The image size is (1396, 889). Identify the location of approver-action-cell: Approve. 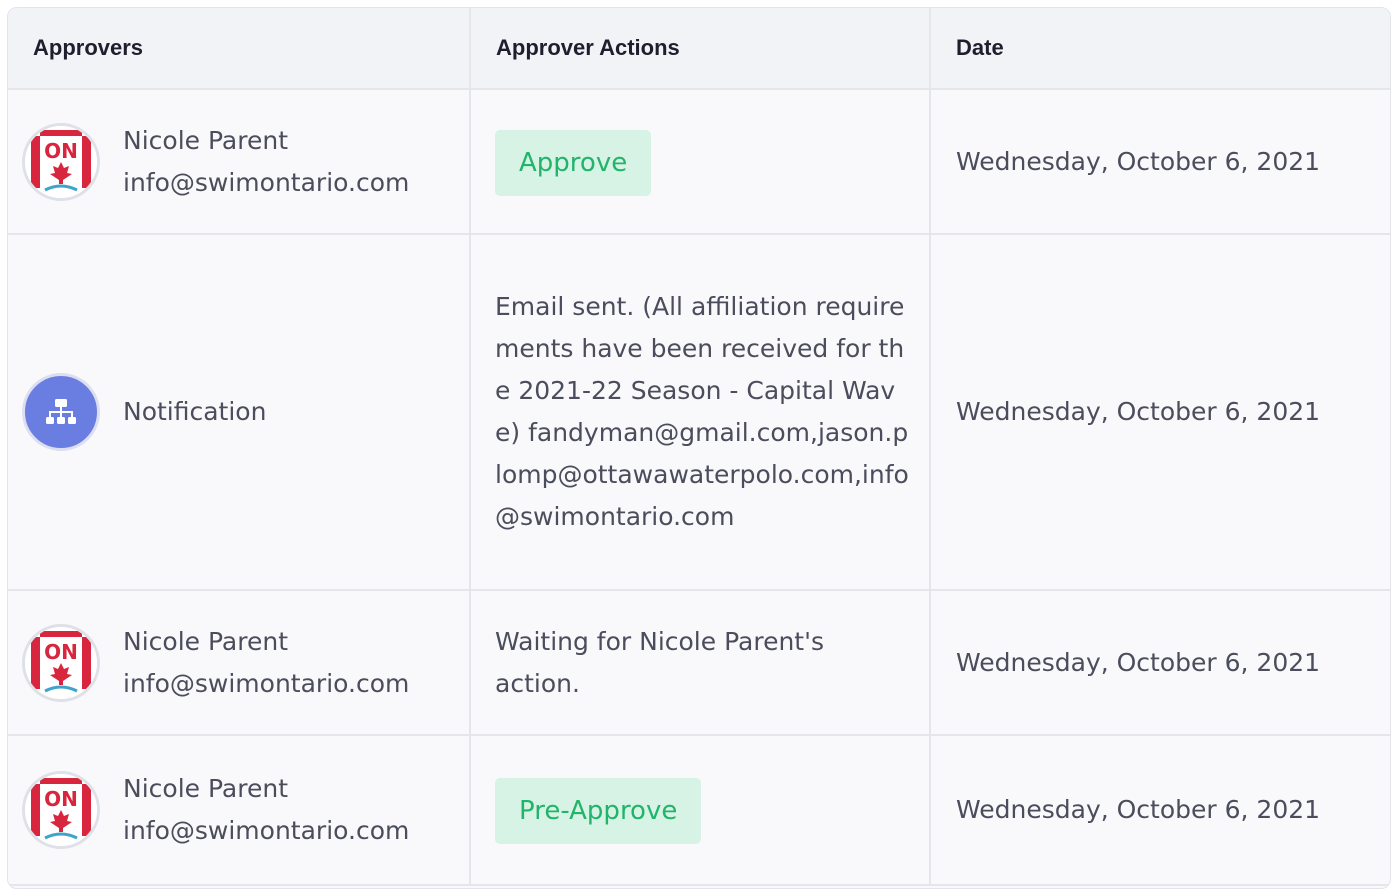
(700, 162).